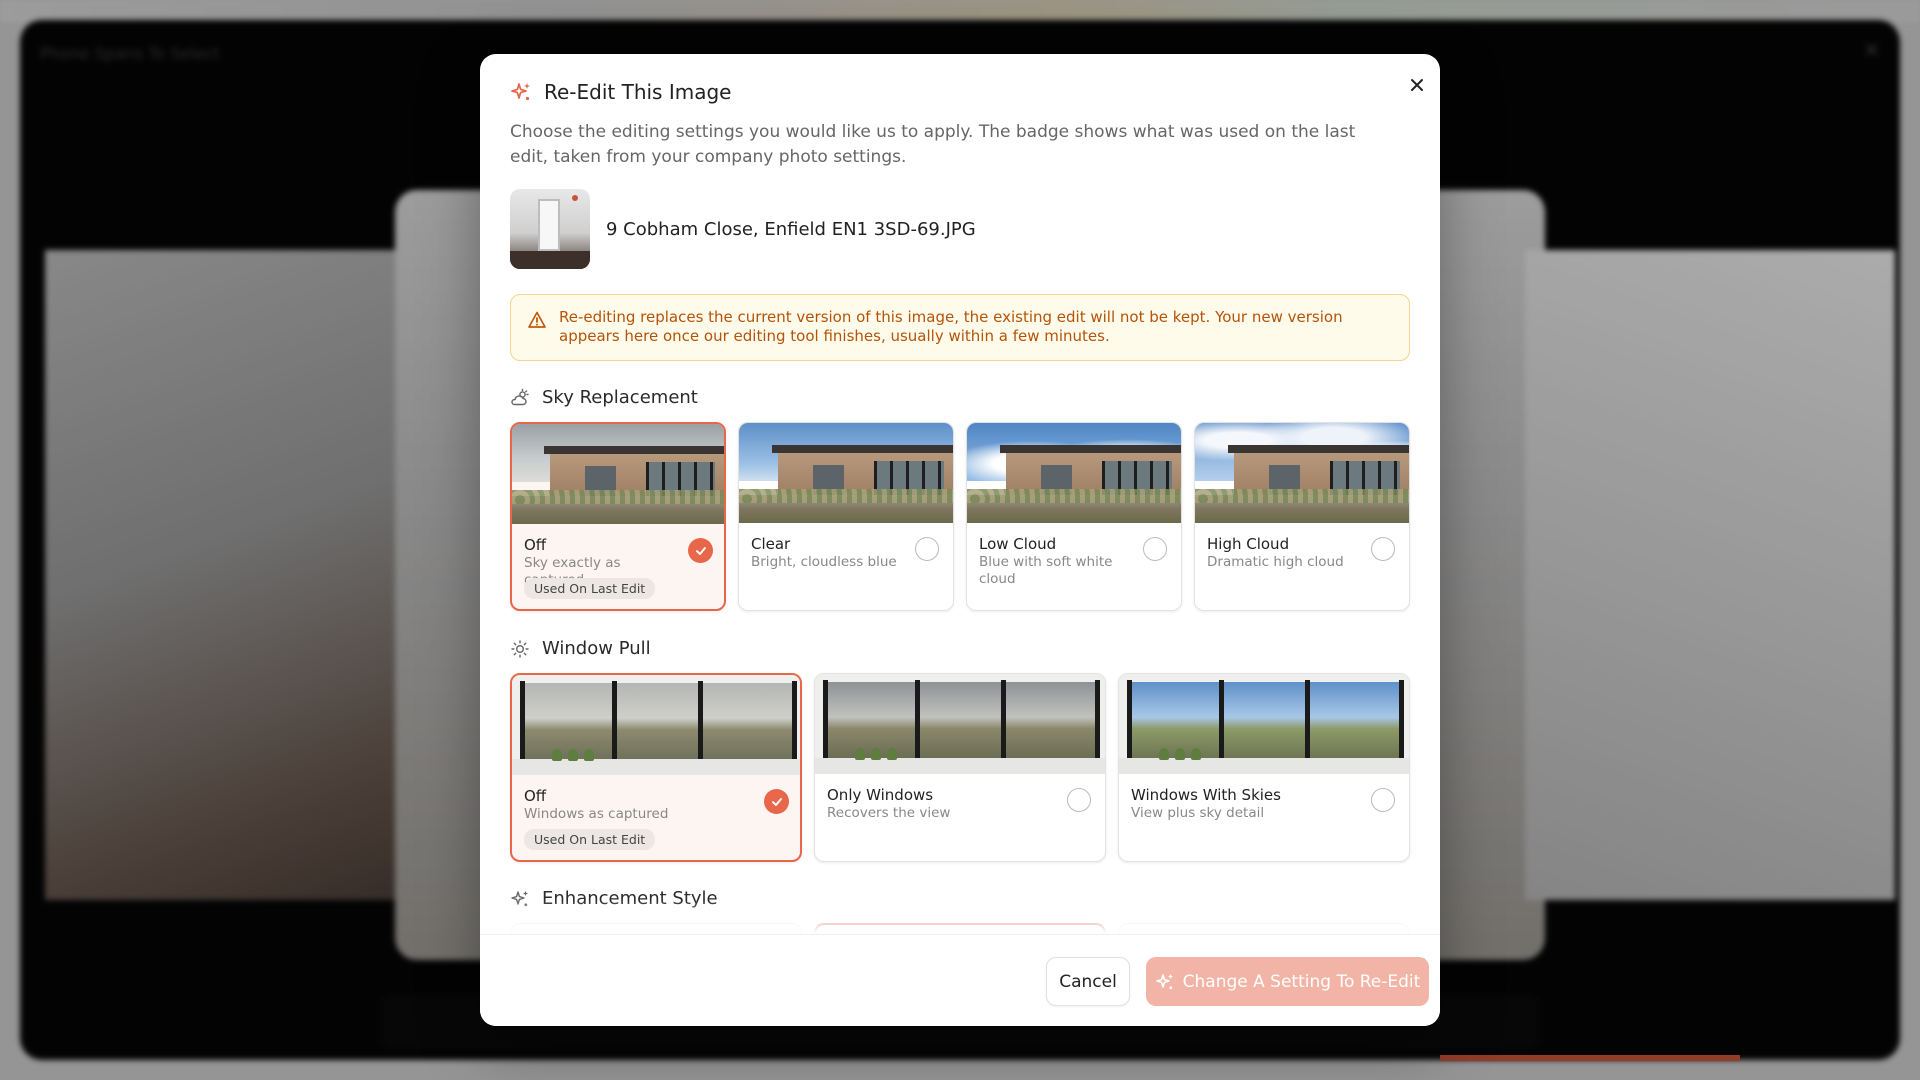 The height and width of the screenshot is (1080, 1920). What do you see at coordinates (620, 397) in the screenshot?
I see `section-title: Sky Replacement` at bounding box center [620, 397].